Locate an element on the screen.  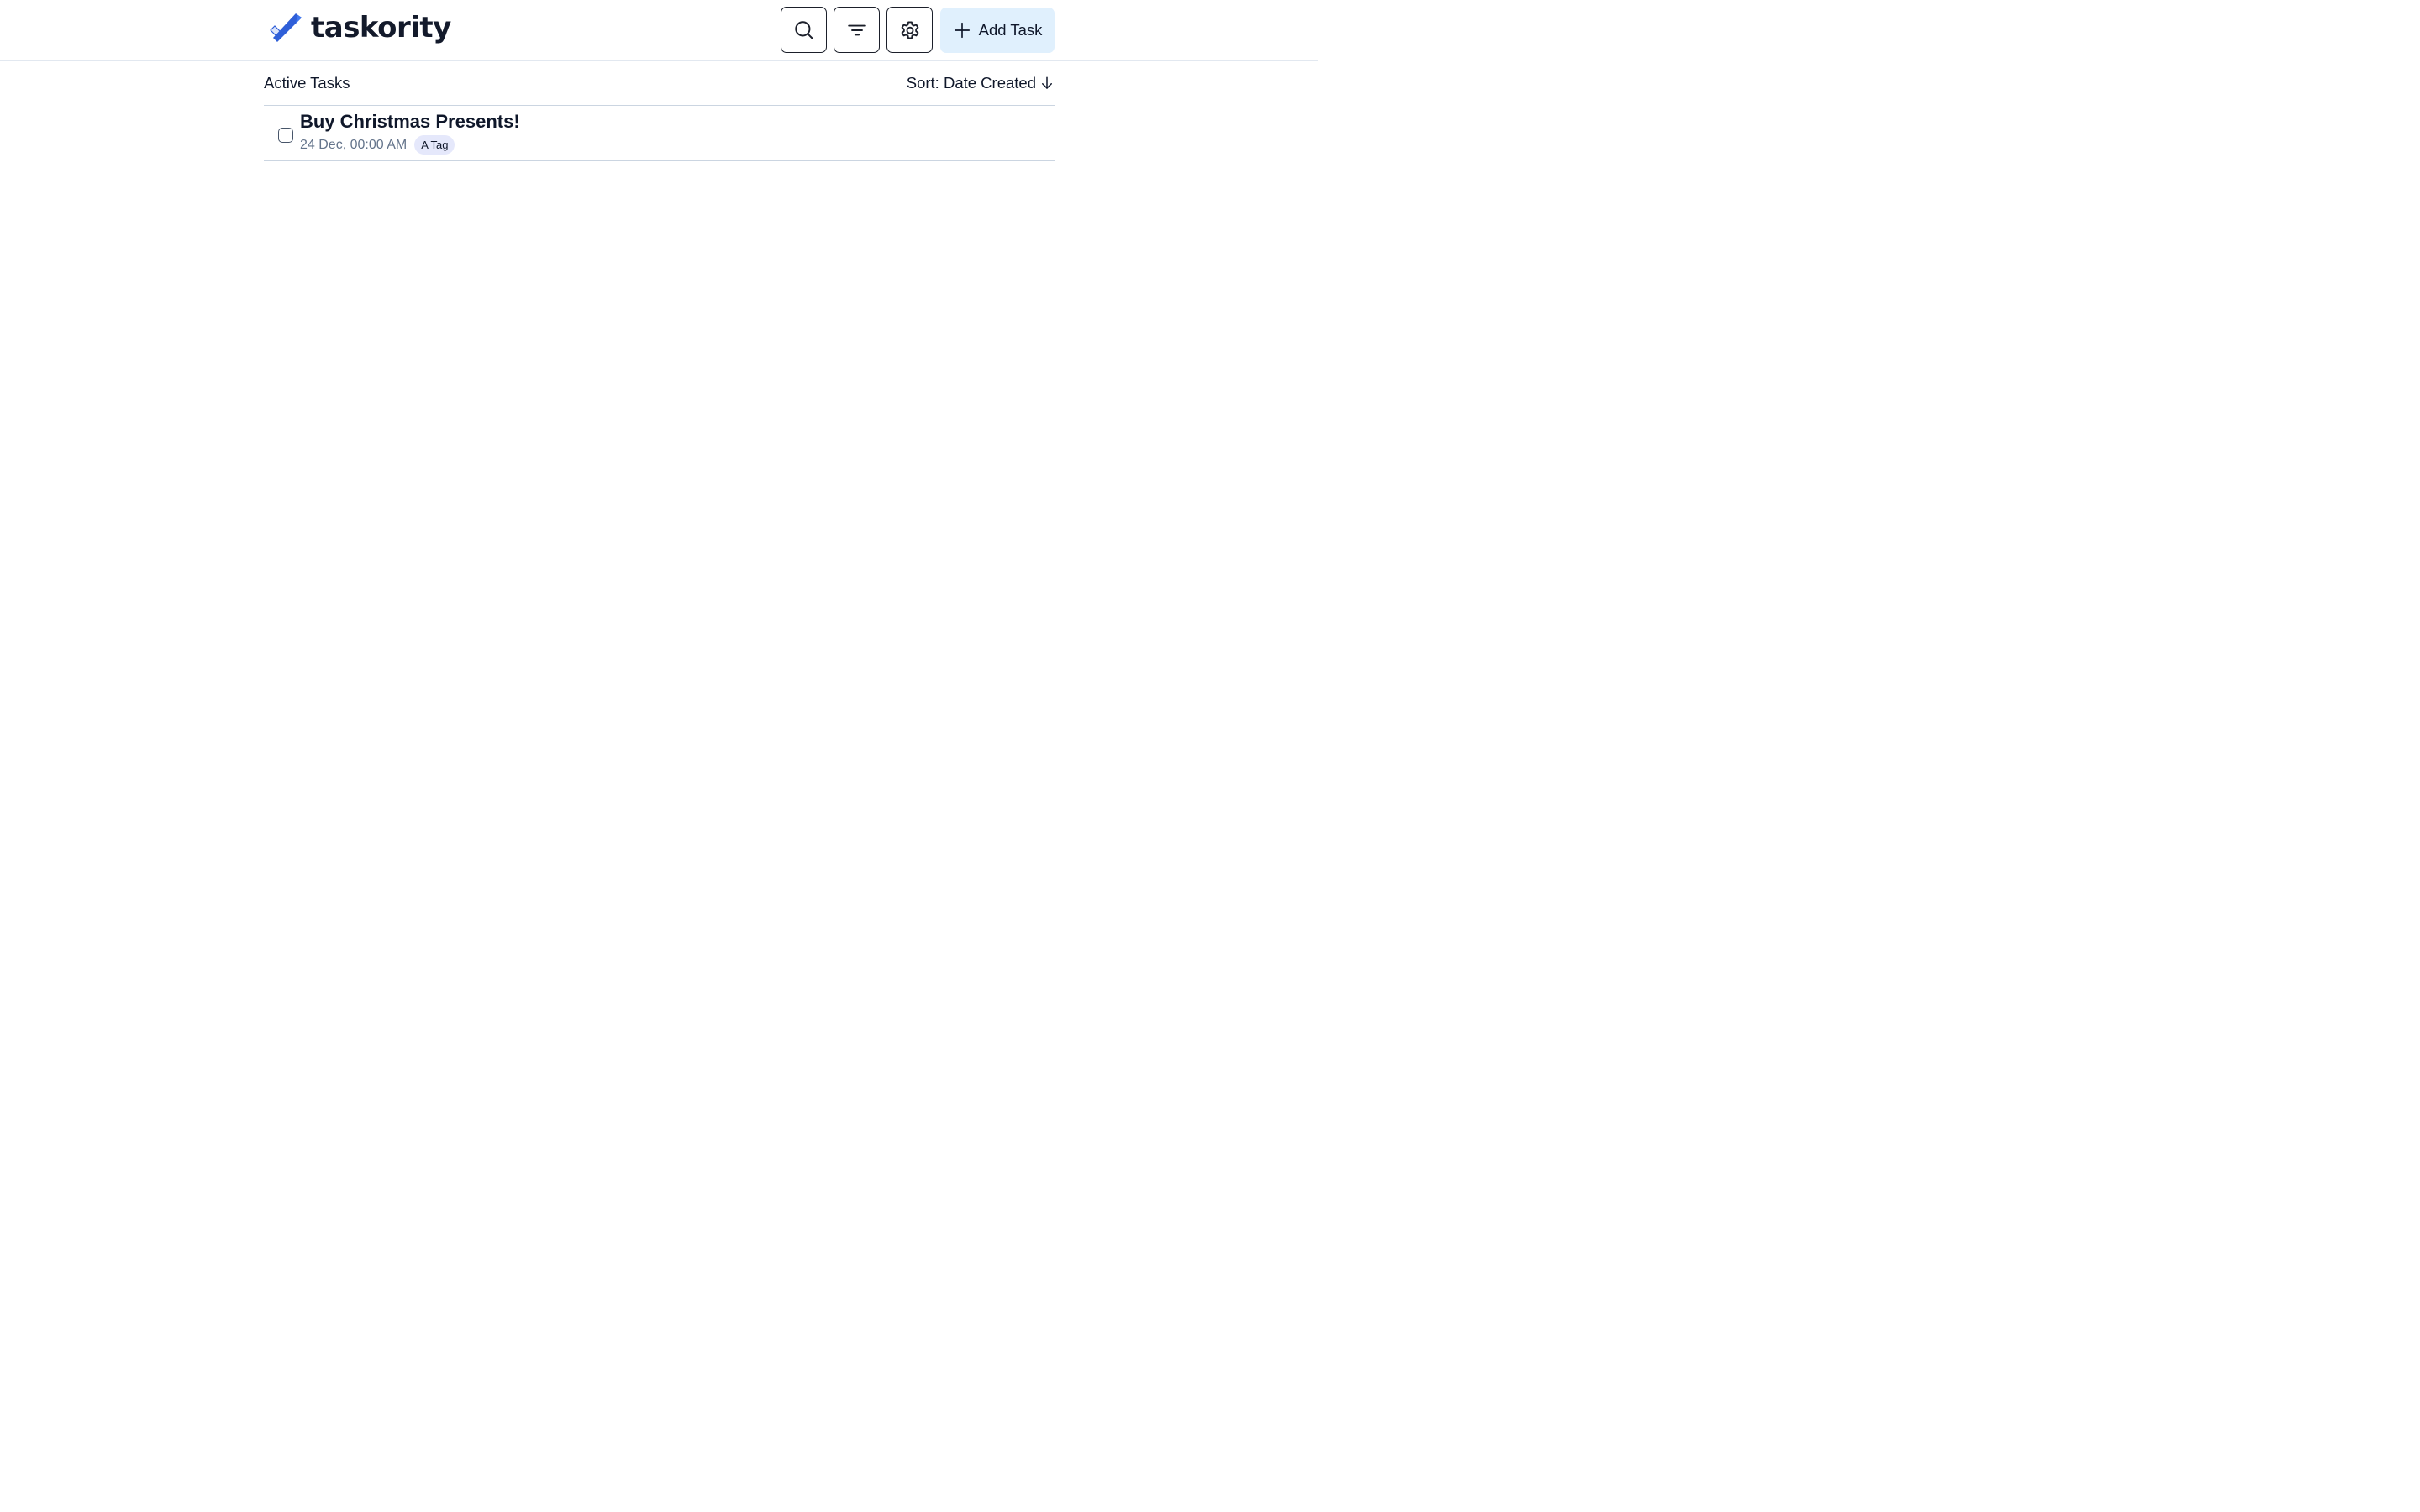
add-task-label: Add Task is located at coordinates (1011, 30).